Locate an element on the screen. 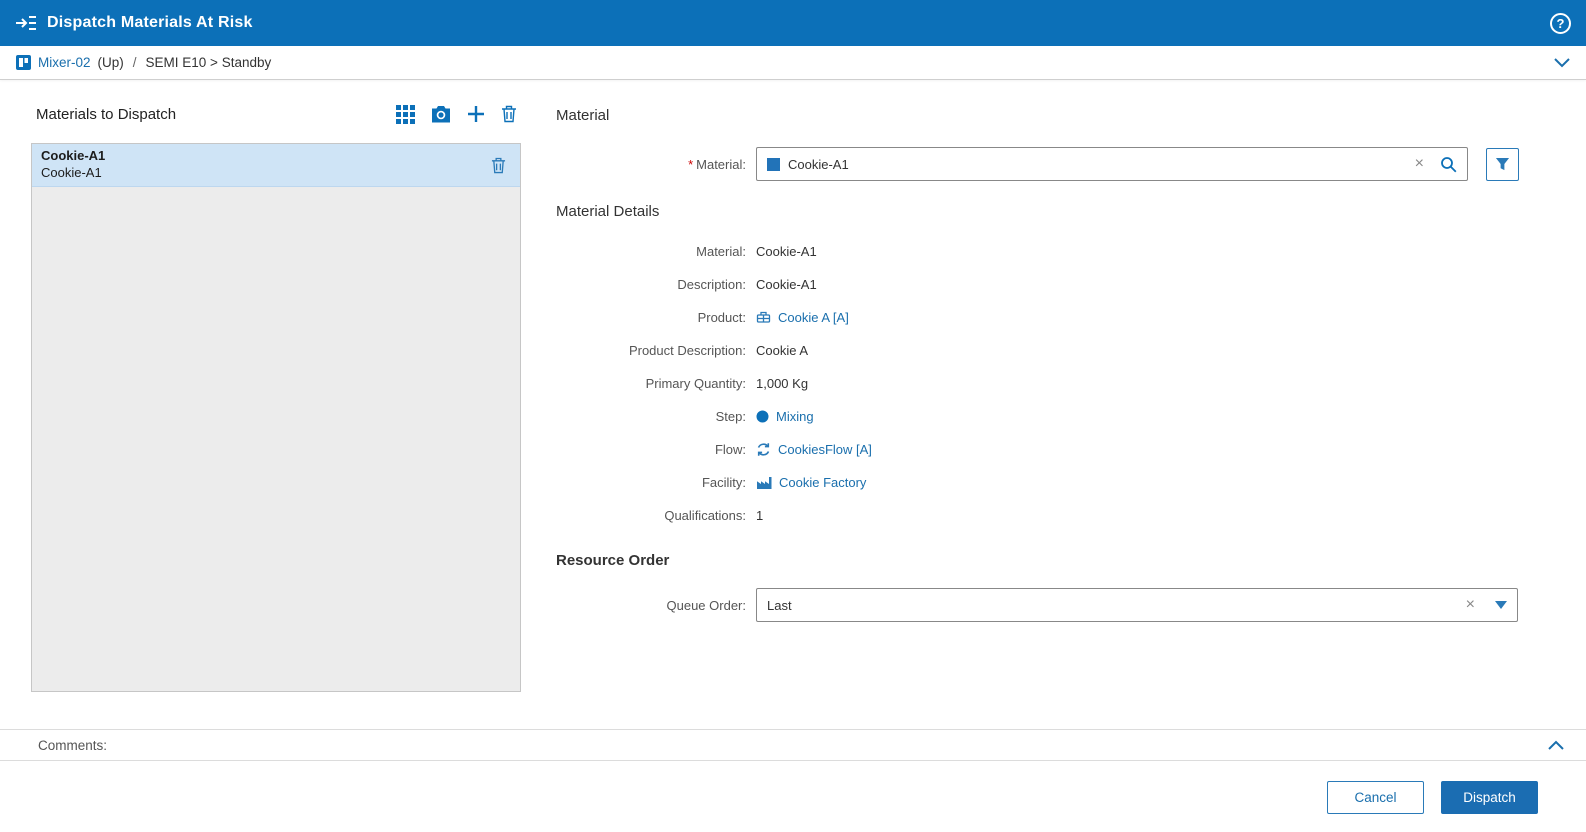 The width and height of the screenshot is (1586, 832). camera-icon is located at coordinates (441, 114).